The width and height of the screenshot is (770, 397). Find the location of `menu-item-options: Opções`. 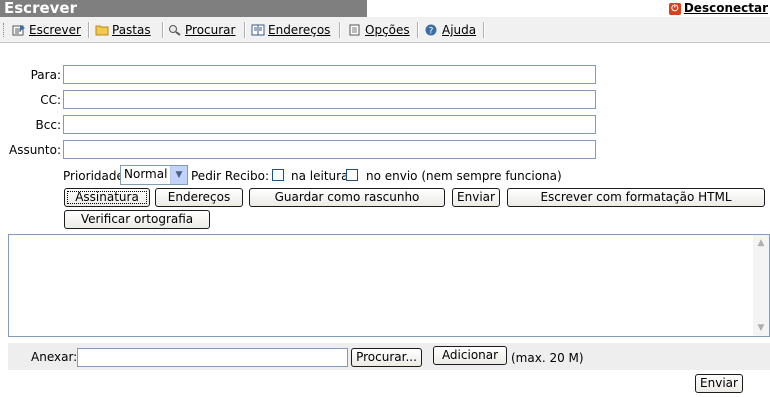

menu-item-options: Opções is located at coordinates (379, 30).